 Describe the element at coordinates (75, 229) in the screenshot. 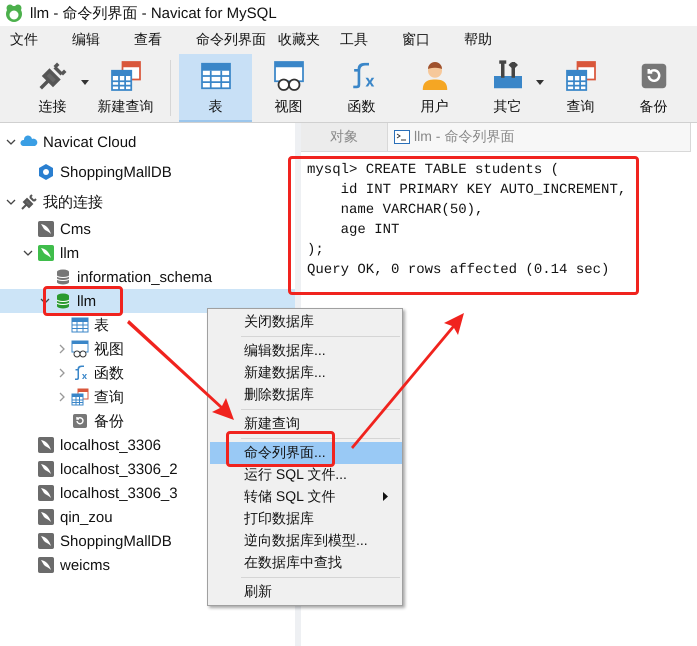

I see `tree-label: Cms` at that location.